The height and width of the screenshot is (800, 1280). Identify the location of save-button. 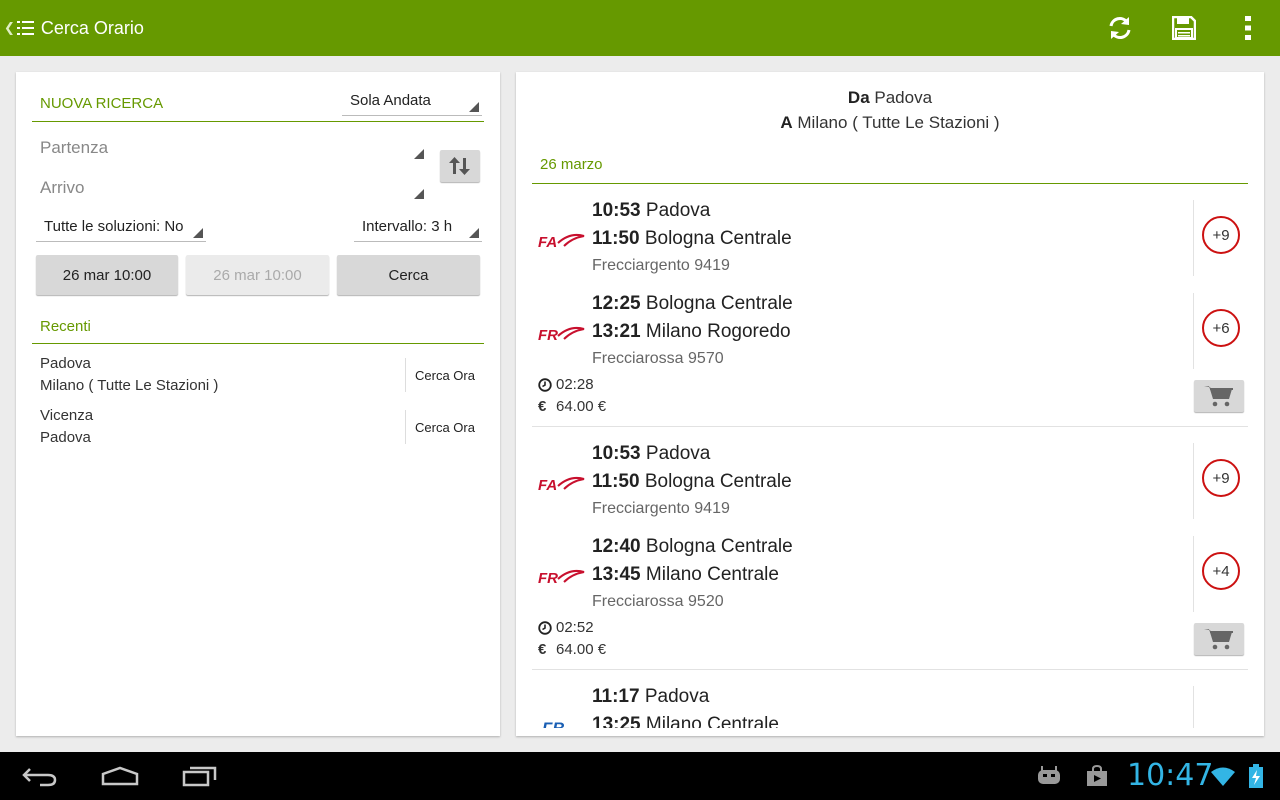
(1184, 28).